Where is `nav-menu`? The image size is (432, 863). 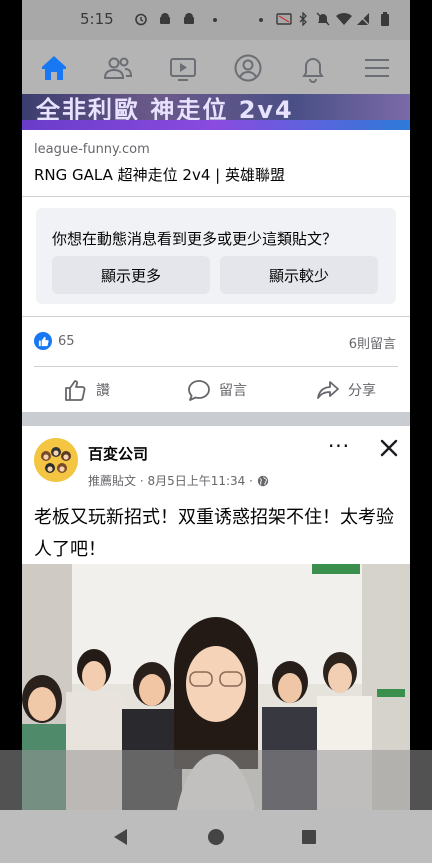
nav-menu is located at coordinates (377, 68).